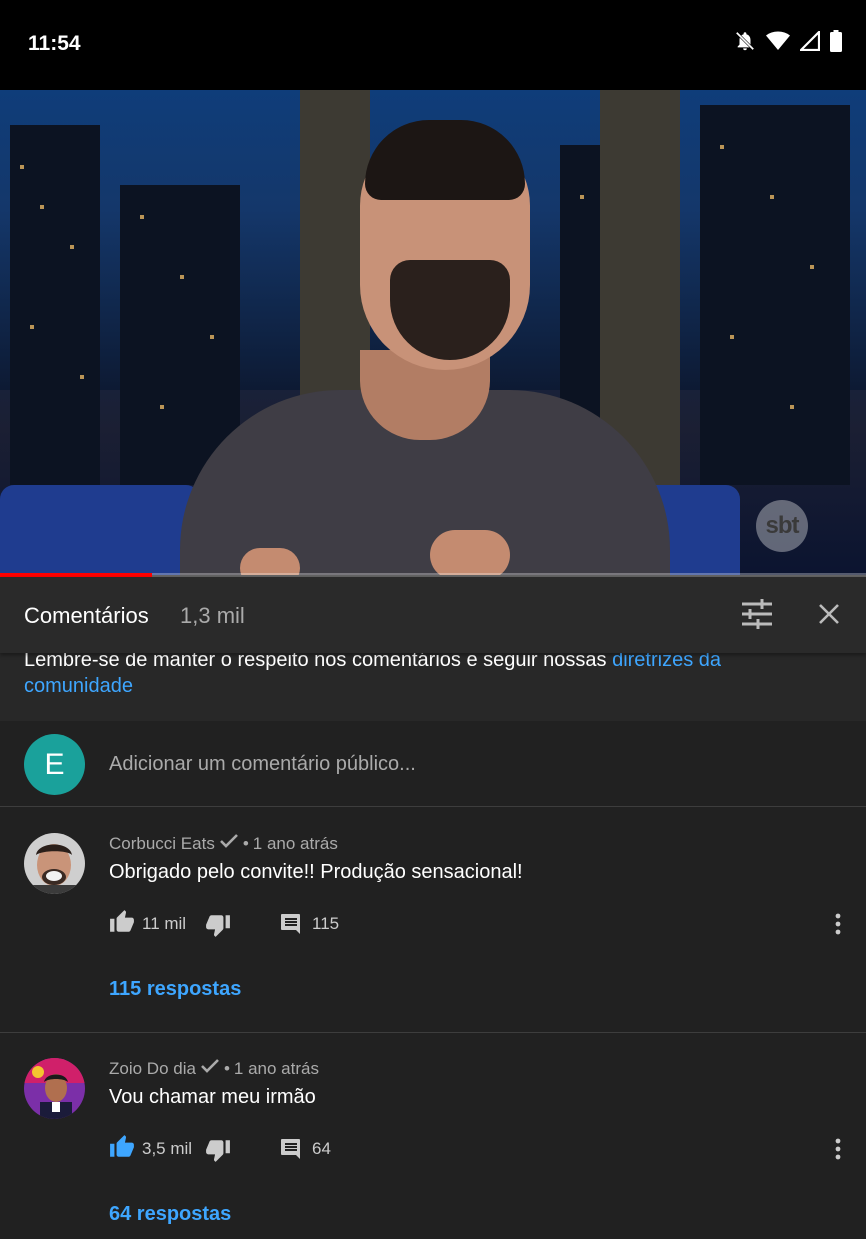  I want to click on view-replies-link: 64 respostas, so click(170, 1214).